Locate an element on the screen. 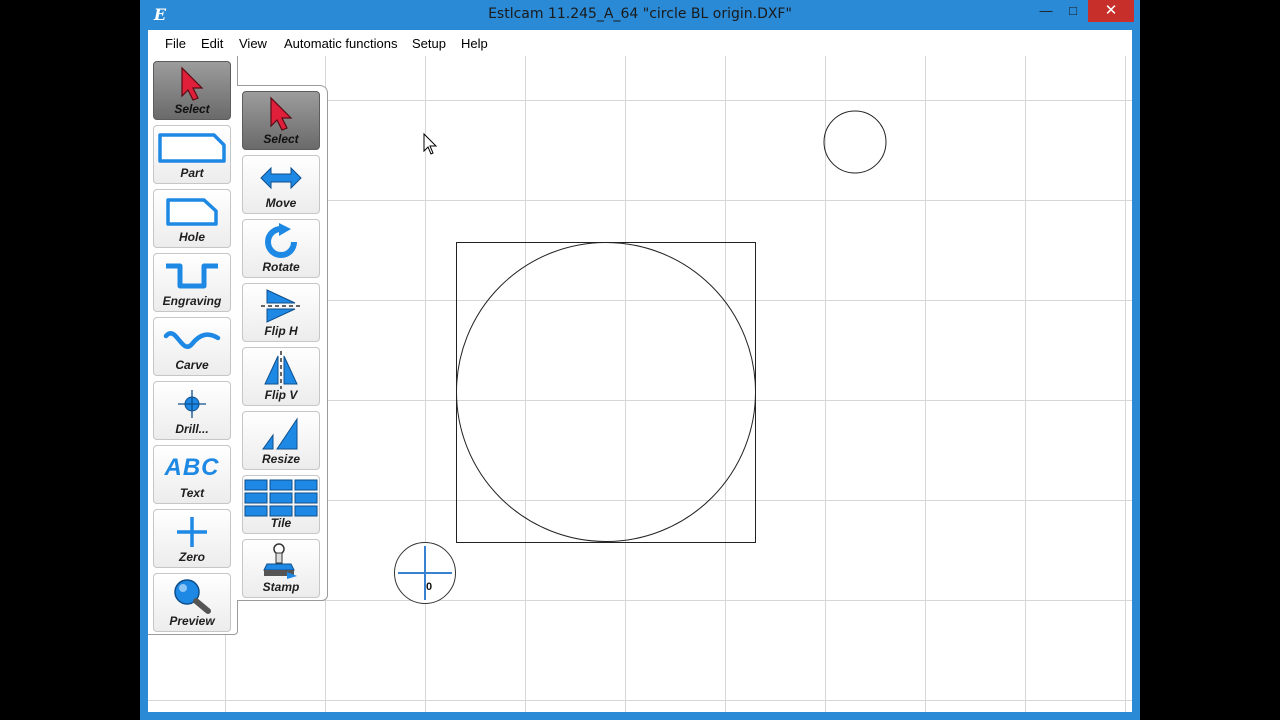 The width and height of the screenshot is (1280, 720). carve-icon is located at coordinates (192, 340).